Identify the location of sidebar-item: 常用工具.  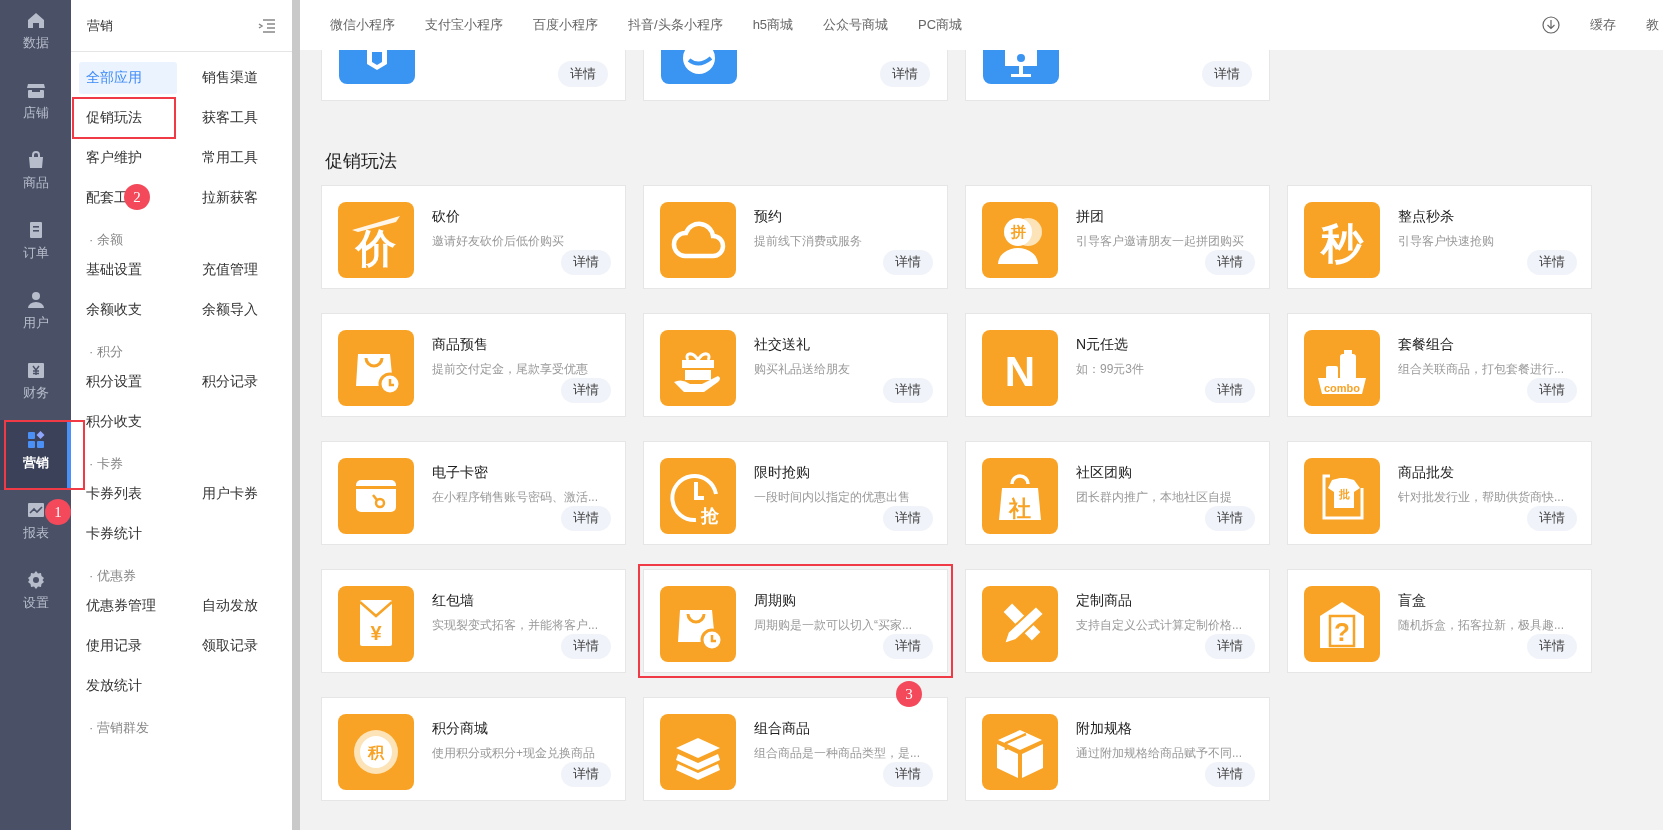
(226, 158).